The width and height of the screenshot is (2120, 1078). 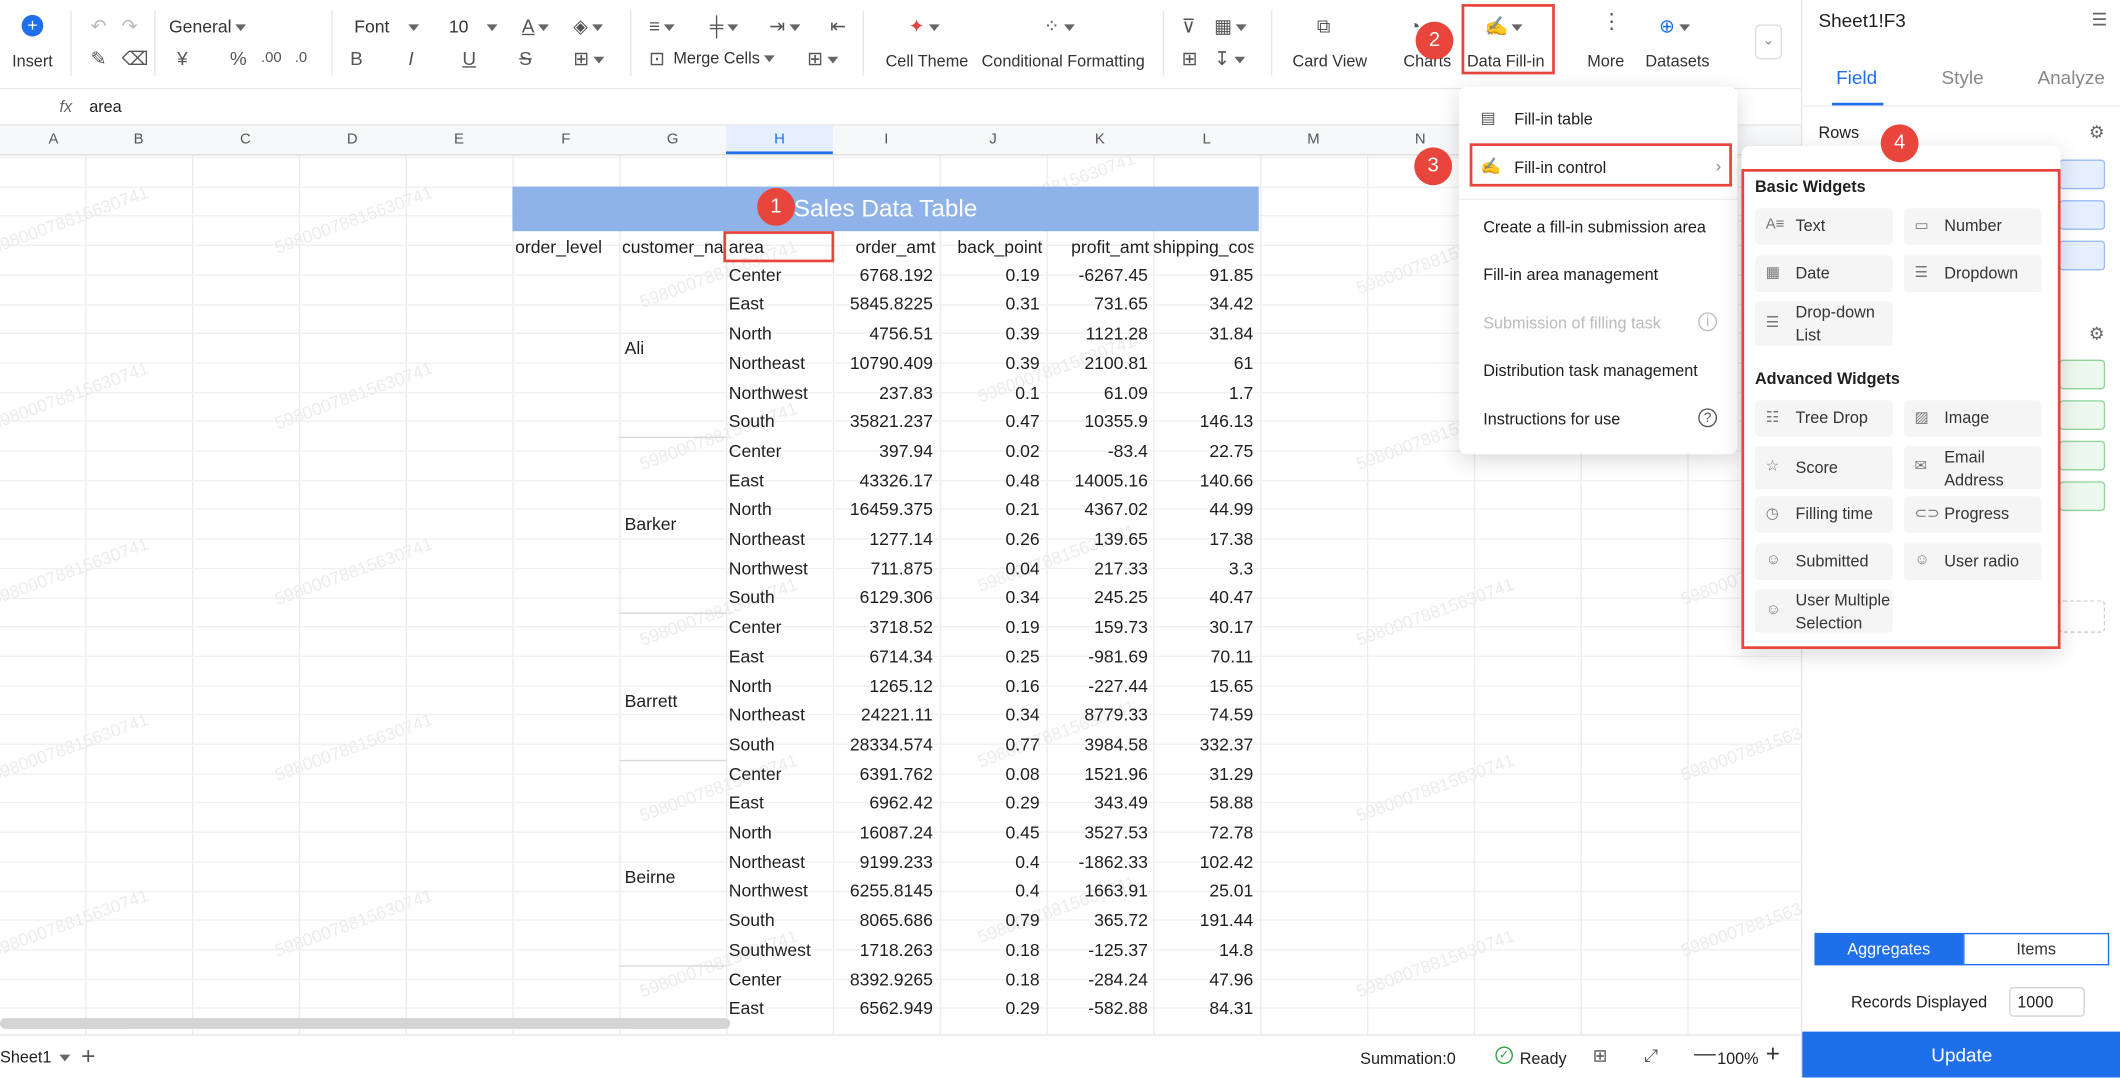 I want to click on table-cell: 25.01, so click(x=1204, y=891).